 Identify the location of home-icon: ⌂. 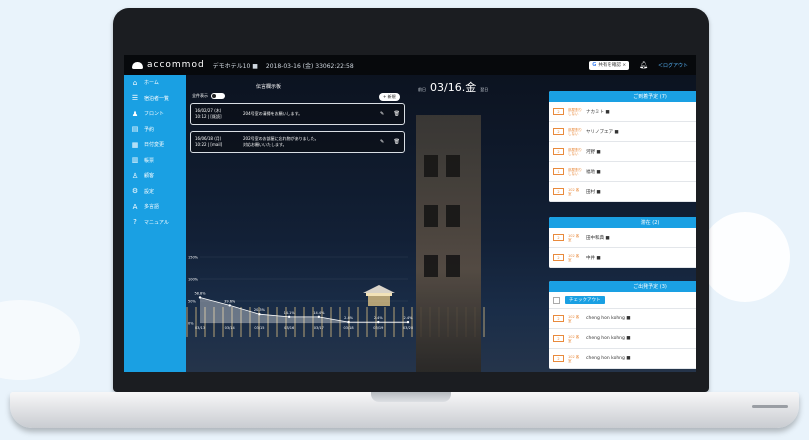
(135, 82).